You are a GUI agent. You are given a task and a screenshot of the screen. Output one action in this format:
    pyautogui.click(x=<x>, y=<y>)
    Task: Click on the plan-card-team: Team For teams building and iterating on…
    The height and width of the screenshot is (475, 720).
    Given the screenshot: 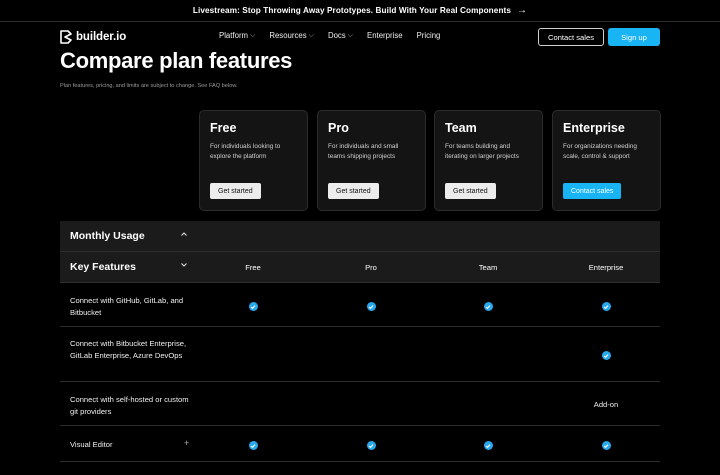 What is the action you would take?
    pyautogui.click(x=488, y=160)
    